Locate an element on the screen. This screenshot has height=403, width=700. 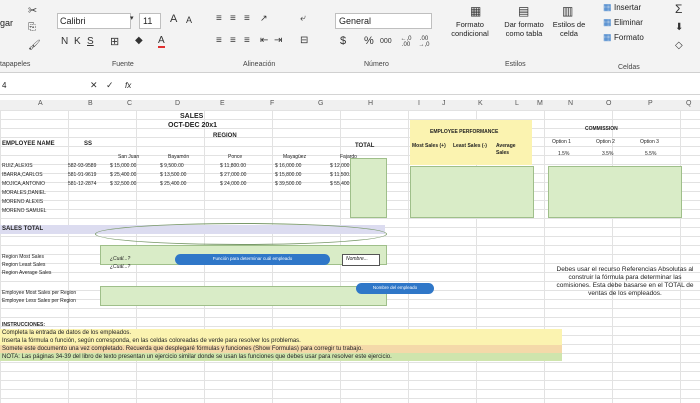
indent-decrease-icon: ⇤ is located at coordinates (264, 40).